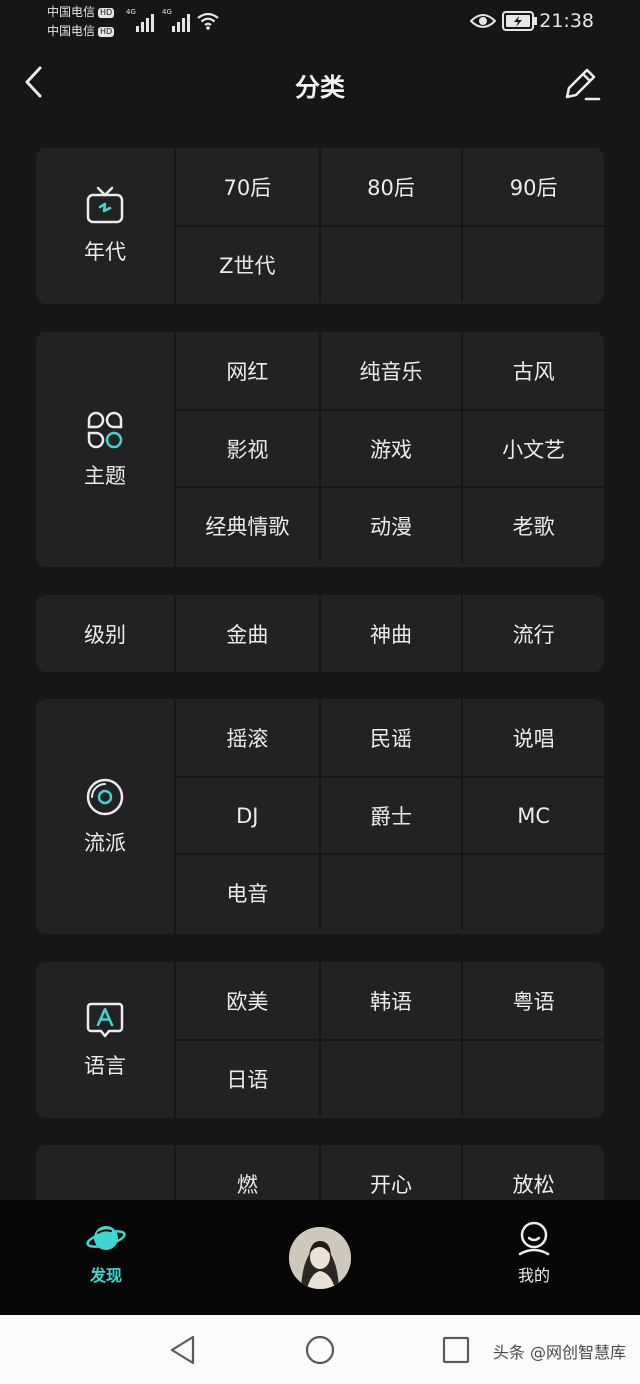  What do you see at coordinates (247, 633) in the screenshot?
I see `tag-golden: 金曲` at bounding box center [247, 633].